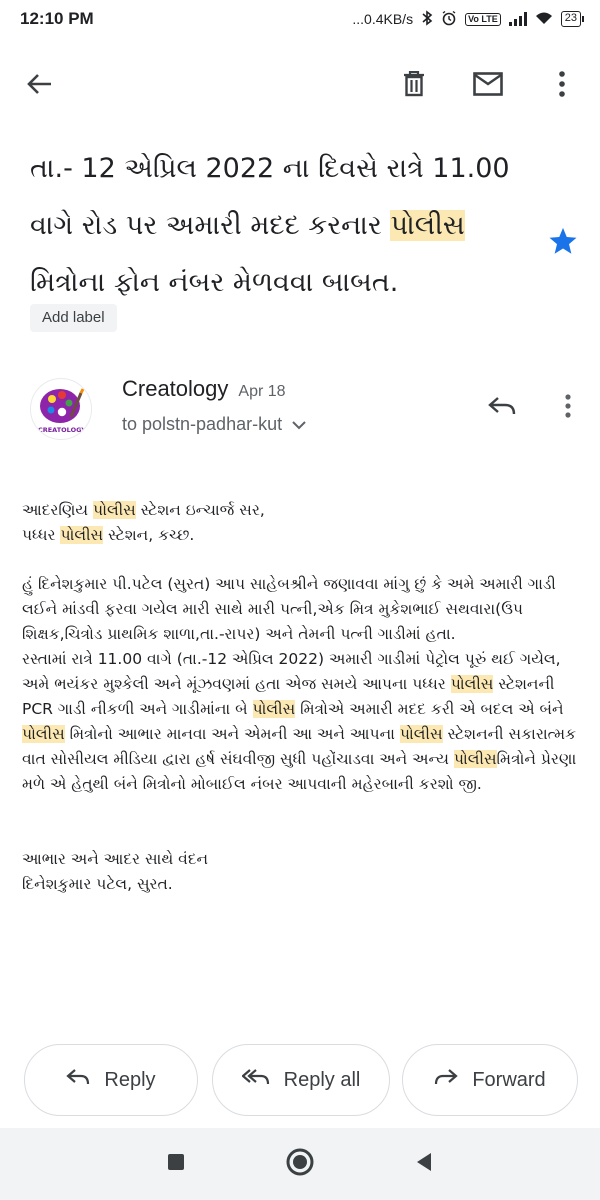  I want to click on recipient-text: to polstn-padhar-kut, so click(202, 424).